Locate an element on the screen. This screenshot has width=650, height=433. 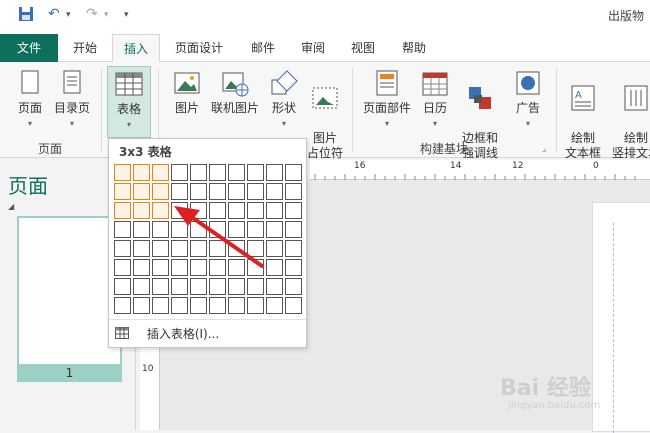
annotation-arrow is located at coordinates (219, 237).